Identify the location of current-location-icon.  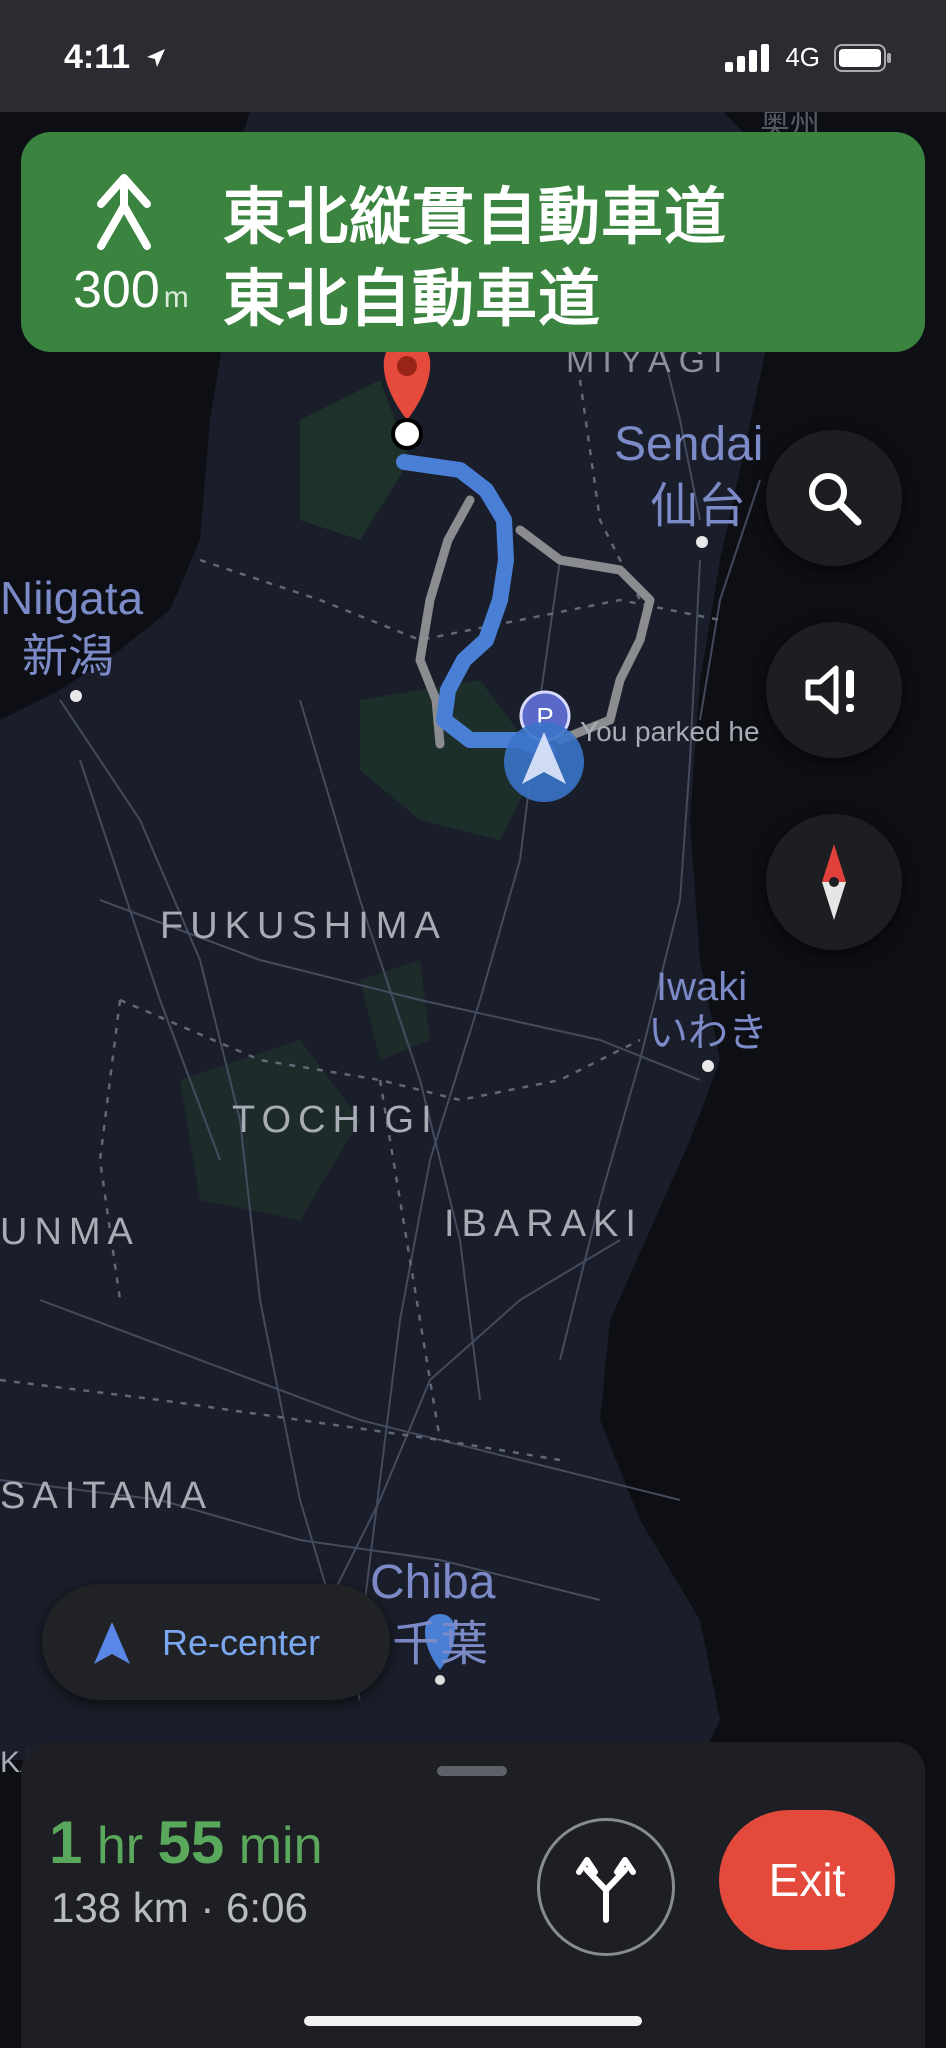
(544, 762).